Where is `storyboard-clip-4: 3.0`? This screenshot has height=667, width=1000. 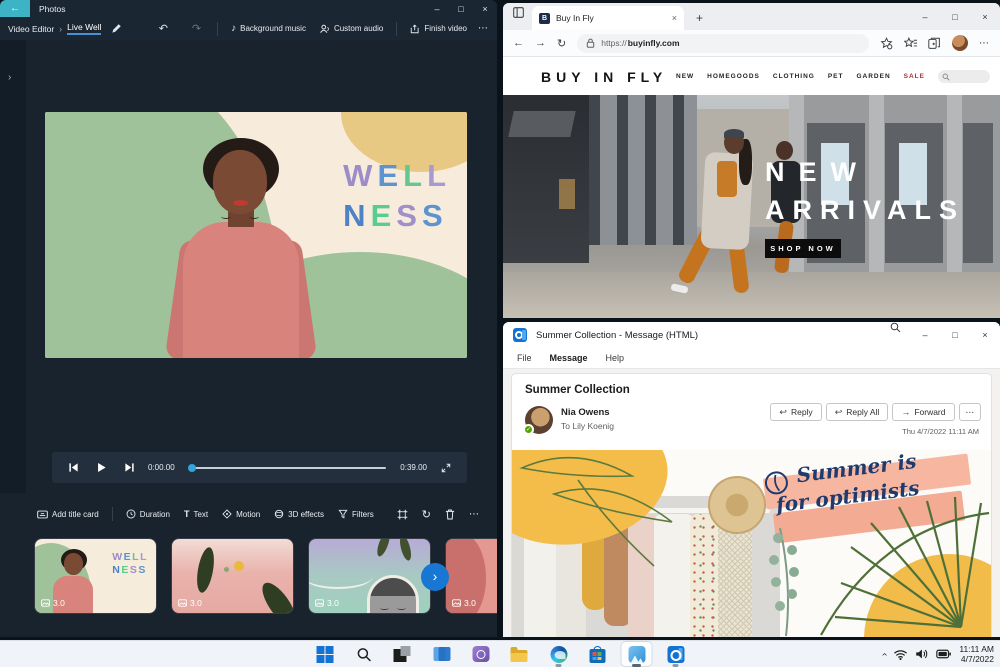 storyboard-clip-4: 3.0 is located at coordinates (471, 576).